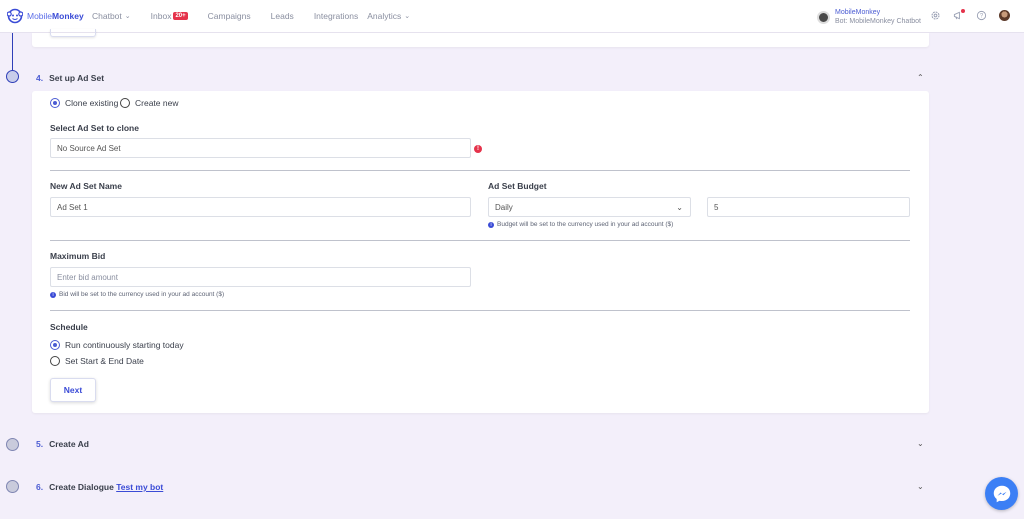 This screenshot has width=1024, height=519. I want to click on previous-step-button, so click(73, 33).